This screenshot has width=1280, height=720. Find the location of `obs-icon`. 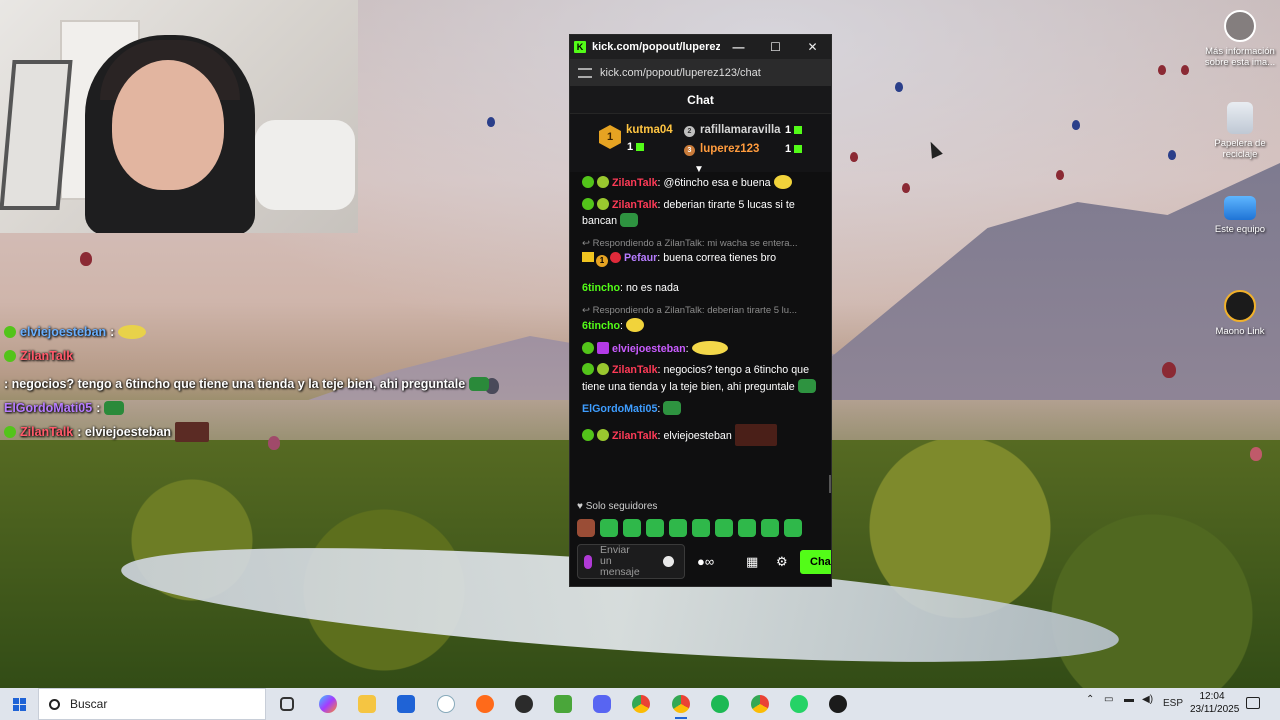

obs-icon is located at coordinates (524, 704).